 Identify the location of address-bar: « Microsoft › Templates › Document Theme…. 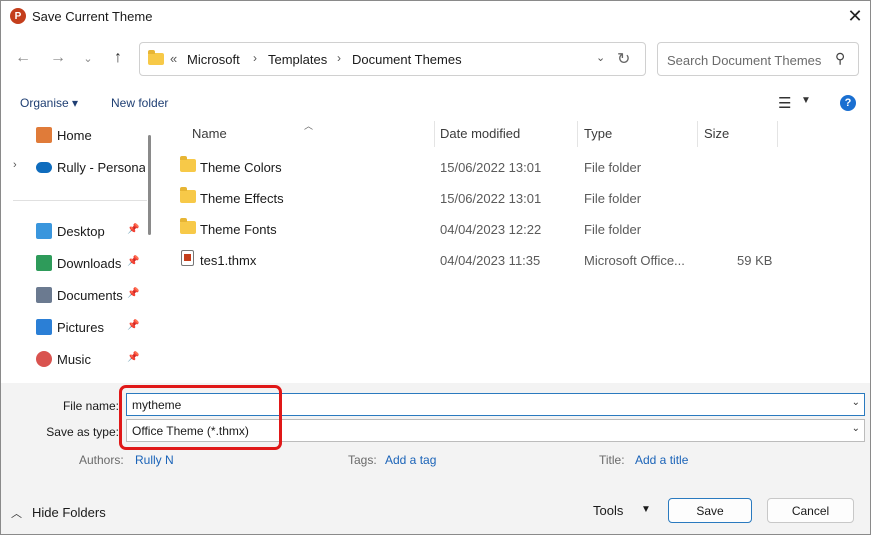
(392, 59).